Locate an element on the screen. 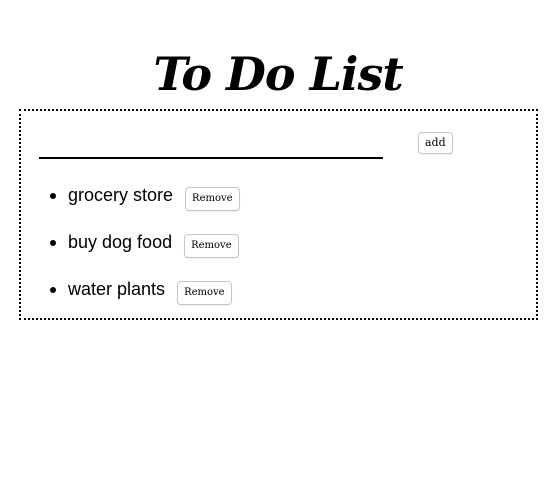  page-title: To Do List is located at coordinates (278, 74).